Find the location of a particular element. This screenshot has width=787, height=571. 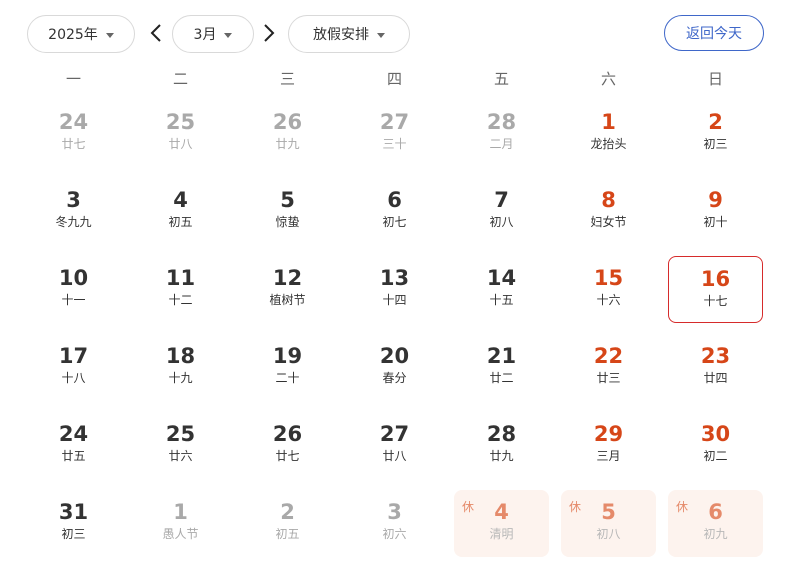

lunar-date: 廿三 is located at coordinates (608, 378).